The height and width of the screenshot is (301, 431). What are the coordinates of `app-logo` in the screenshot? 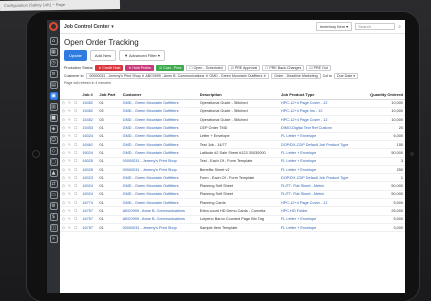 It's located at (53, 26).